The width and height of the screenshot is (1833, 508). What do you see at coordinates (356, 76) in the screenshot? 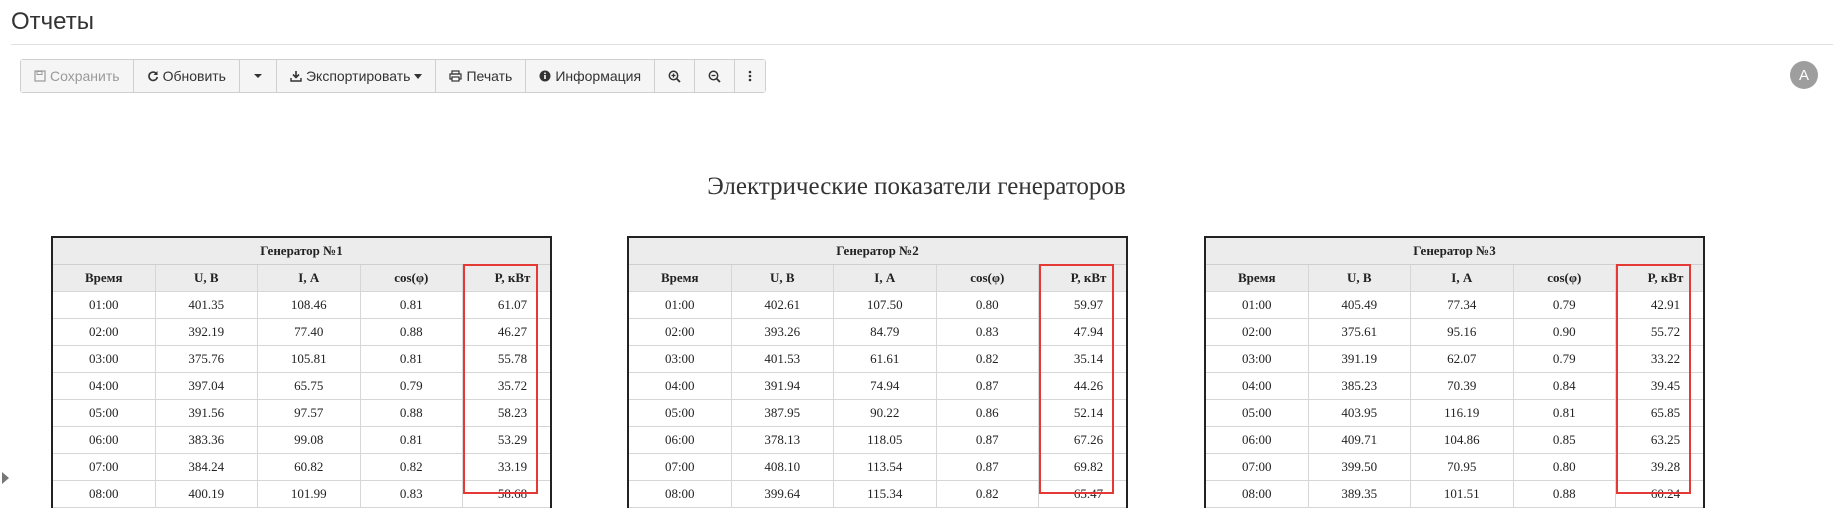
I see `export-button: Экспортировать` at bounding box center [356, 76].